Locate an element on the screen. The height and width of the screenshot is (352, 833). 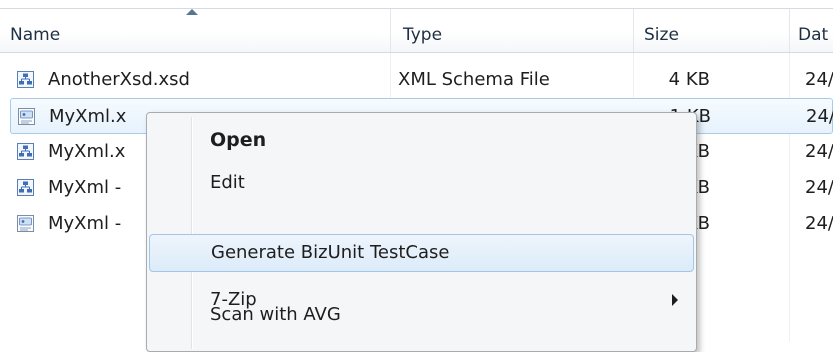
column-header-name: Name is located at coordinates (195, 30).